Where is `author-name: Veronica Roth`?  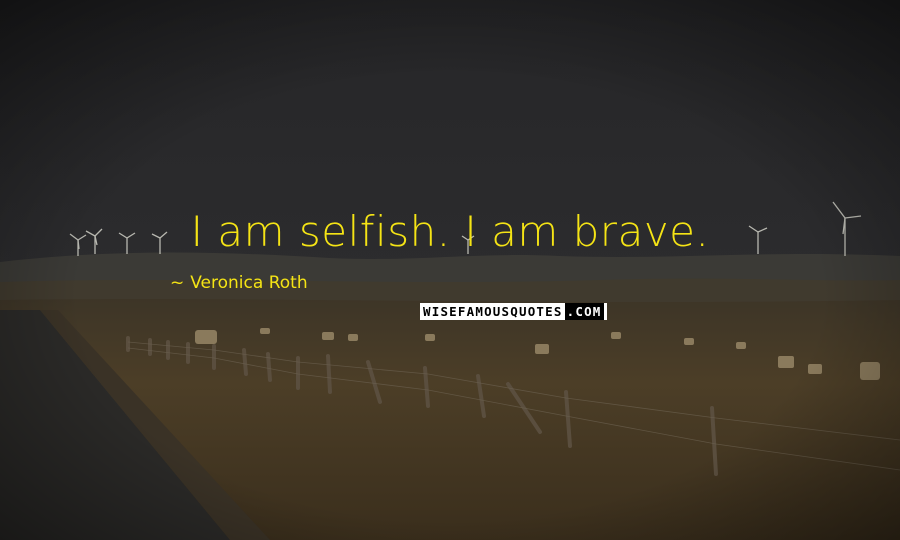 author-name: Veronica Roth is located at coordinates (249, 283).